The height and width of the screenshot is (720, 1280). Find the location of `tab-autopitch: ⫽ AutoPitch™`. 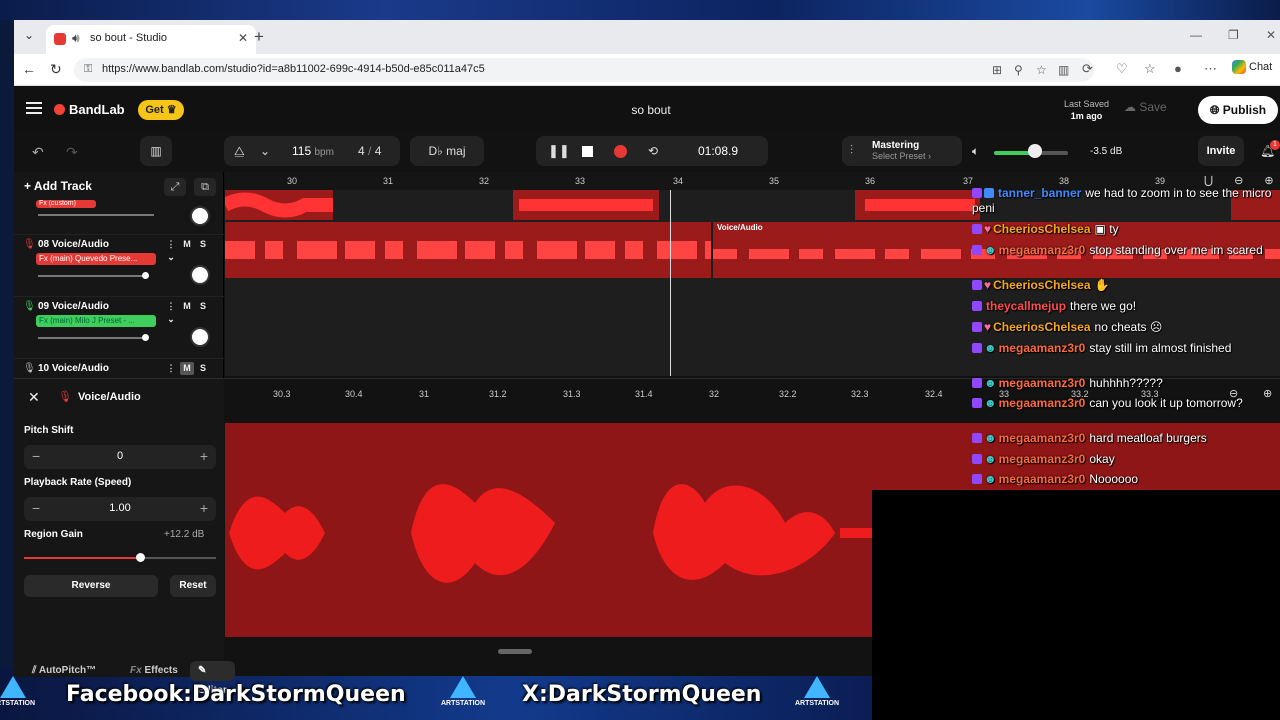

tab-autopitch: ⫽ AutoPitch™ is located at coordinates (64, 671).